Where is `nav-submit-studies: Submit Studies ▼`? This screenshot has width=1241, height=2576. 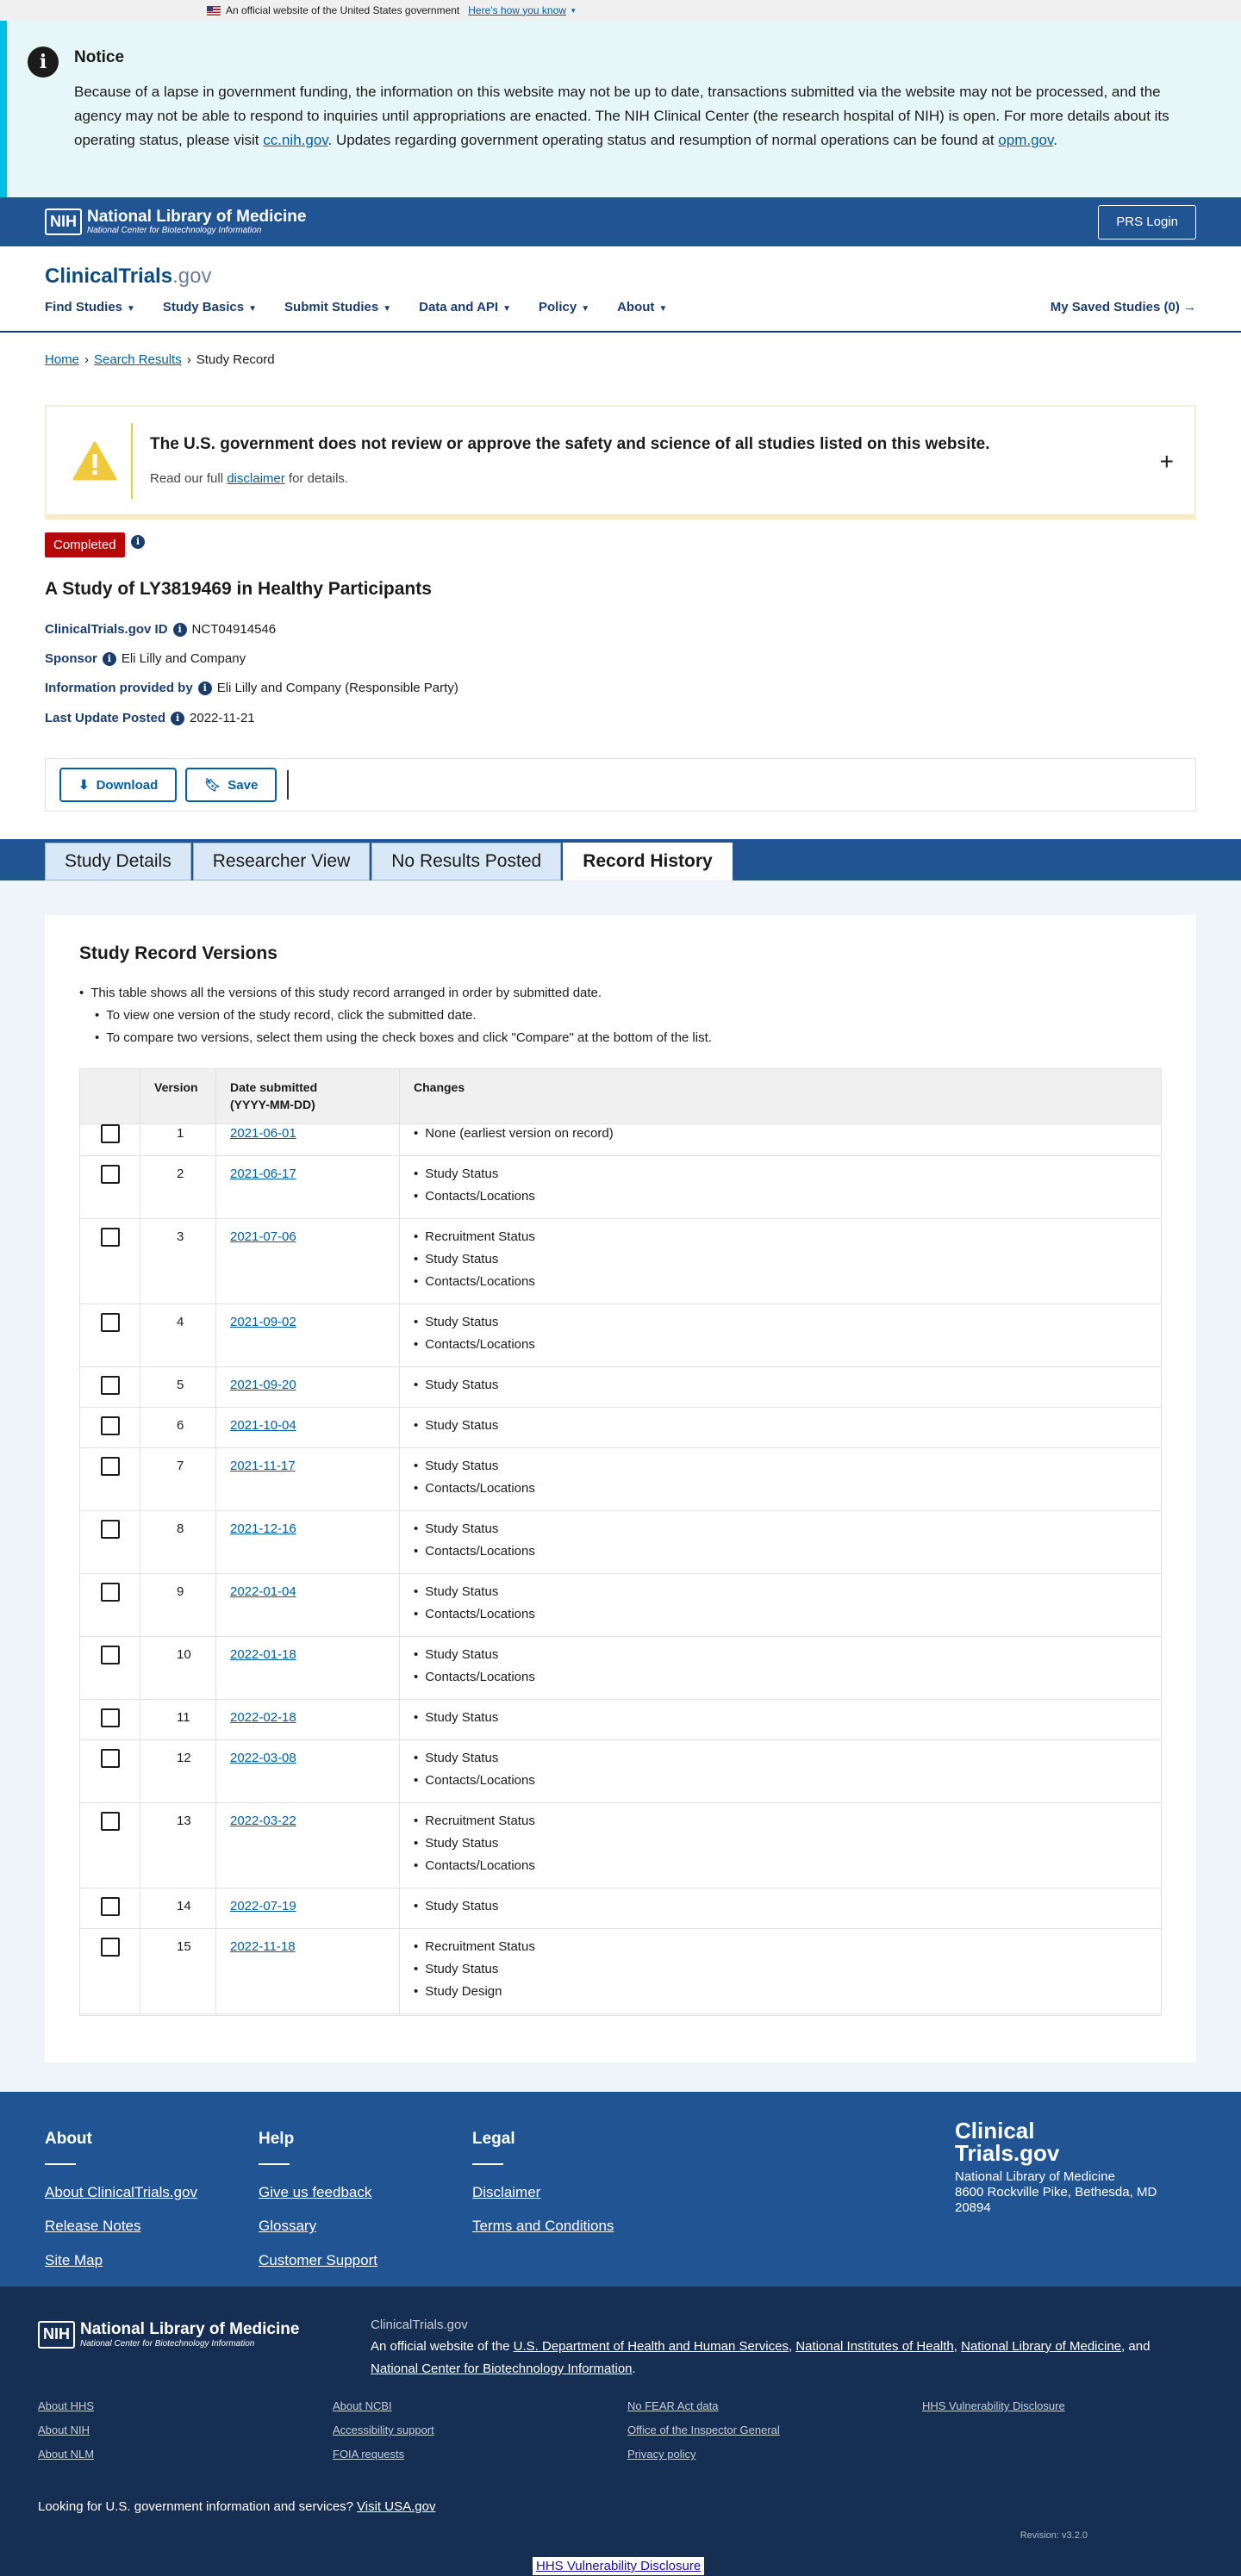 nav-submit-studies: Submit Studies ▼ is located at coordinates (337, 307).